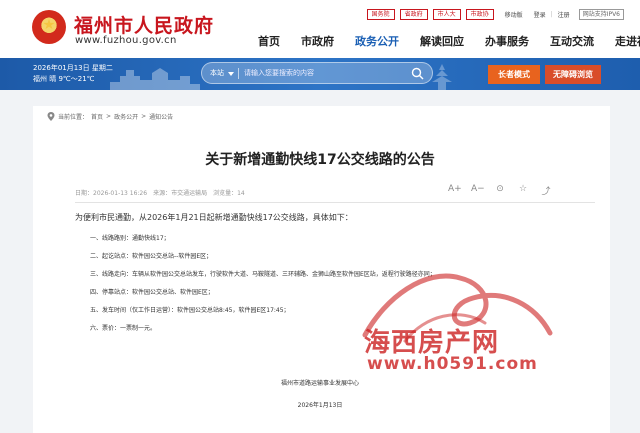 The image size is (640, 433). I want to click on article-meta: 日期：2026-01-13 16:26 来源：市交通运输局 浏览量：14, so click(160, 192).